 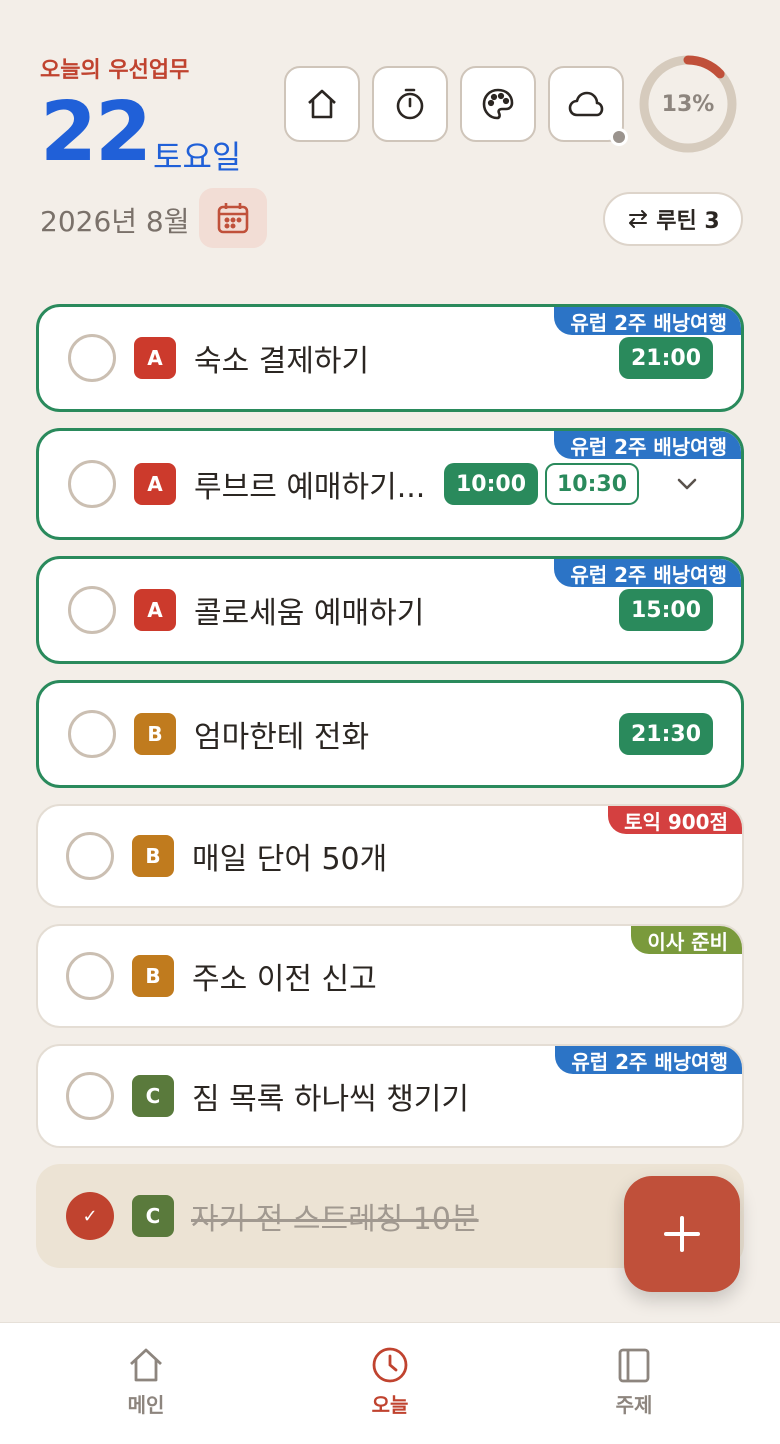 I want to click on plus-icon, so click(x=682, y=1234).